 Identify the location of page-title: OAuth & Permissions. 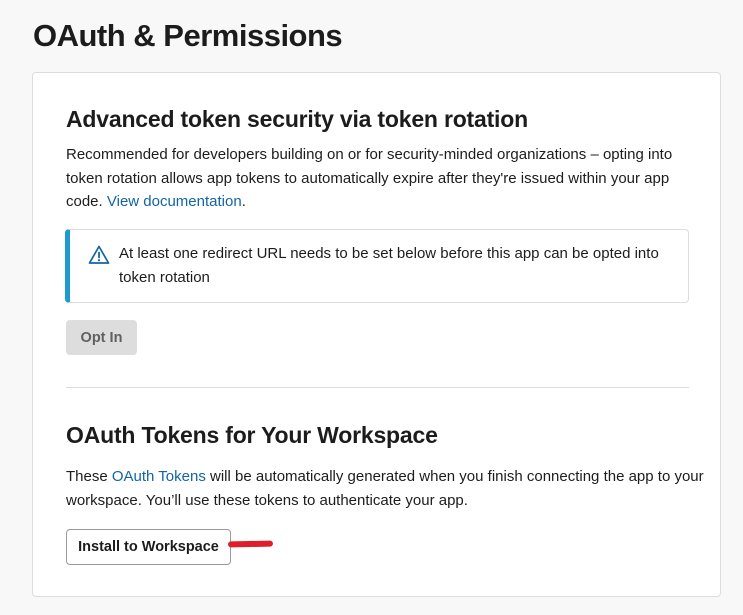
(188, 35).